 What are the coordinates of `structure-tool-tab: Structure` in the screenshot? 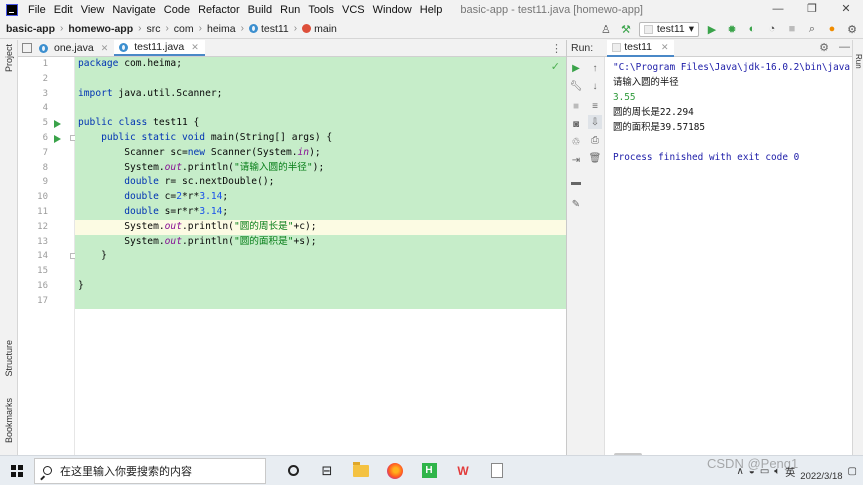 It's located at (9, 358).